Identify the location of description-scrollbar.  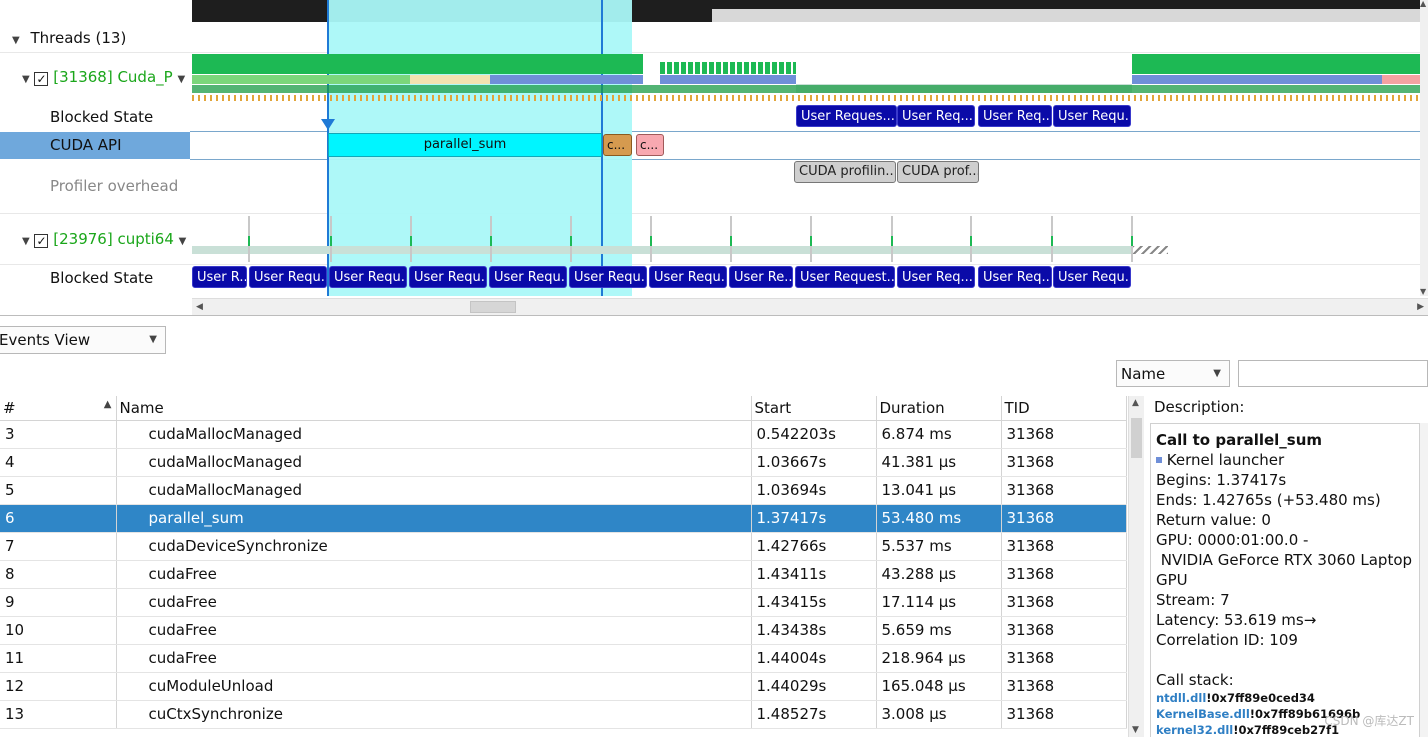
(1424, 580).